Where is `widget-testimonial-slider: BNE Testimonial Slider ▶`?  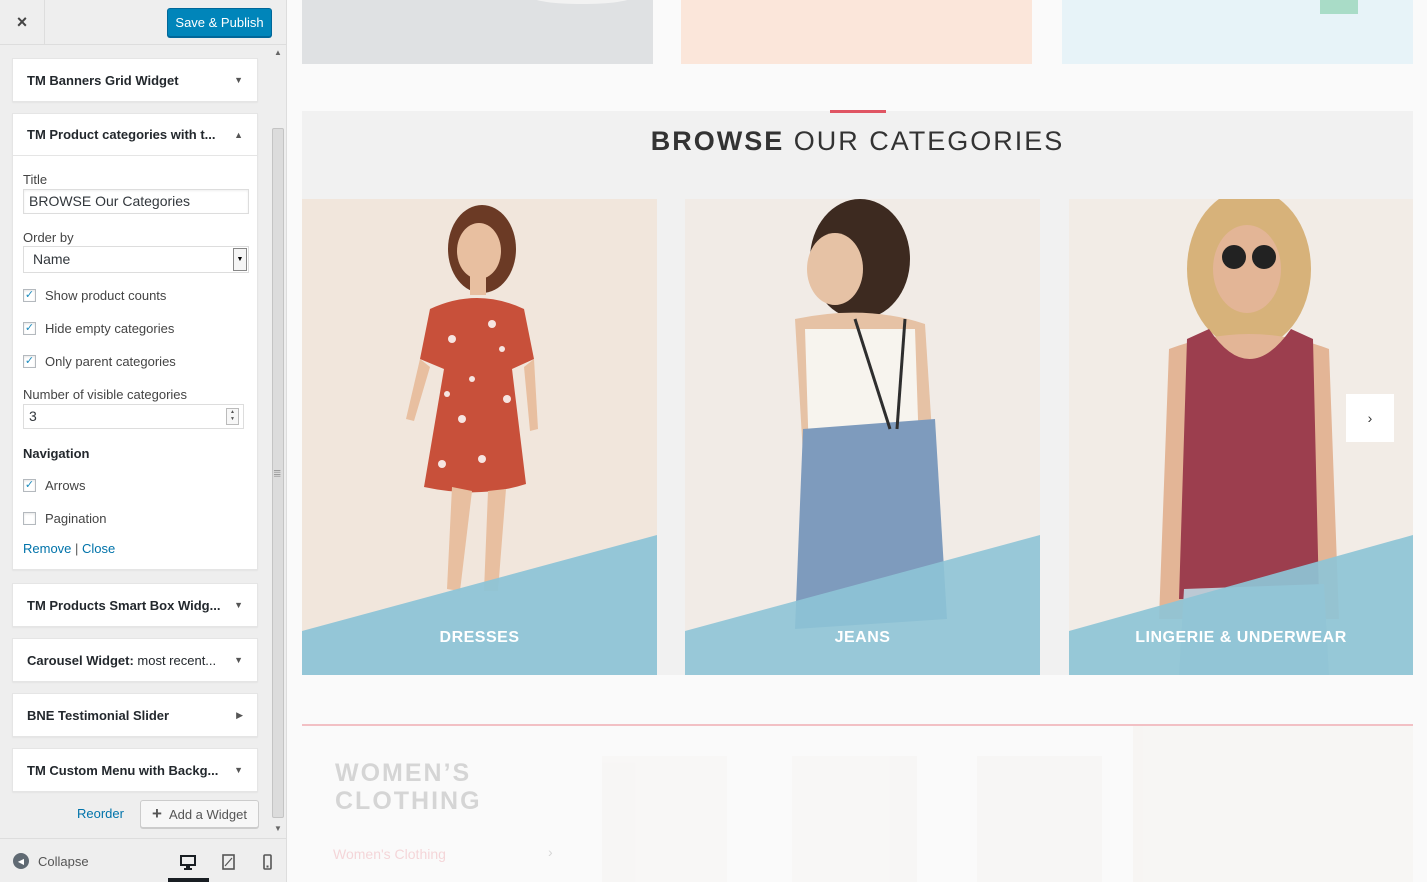 widget-testimonial-slider: BNE Testimonial Slider ▶ is located at coordinates (135, 715).